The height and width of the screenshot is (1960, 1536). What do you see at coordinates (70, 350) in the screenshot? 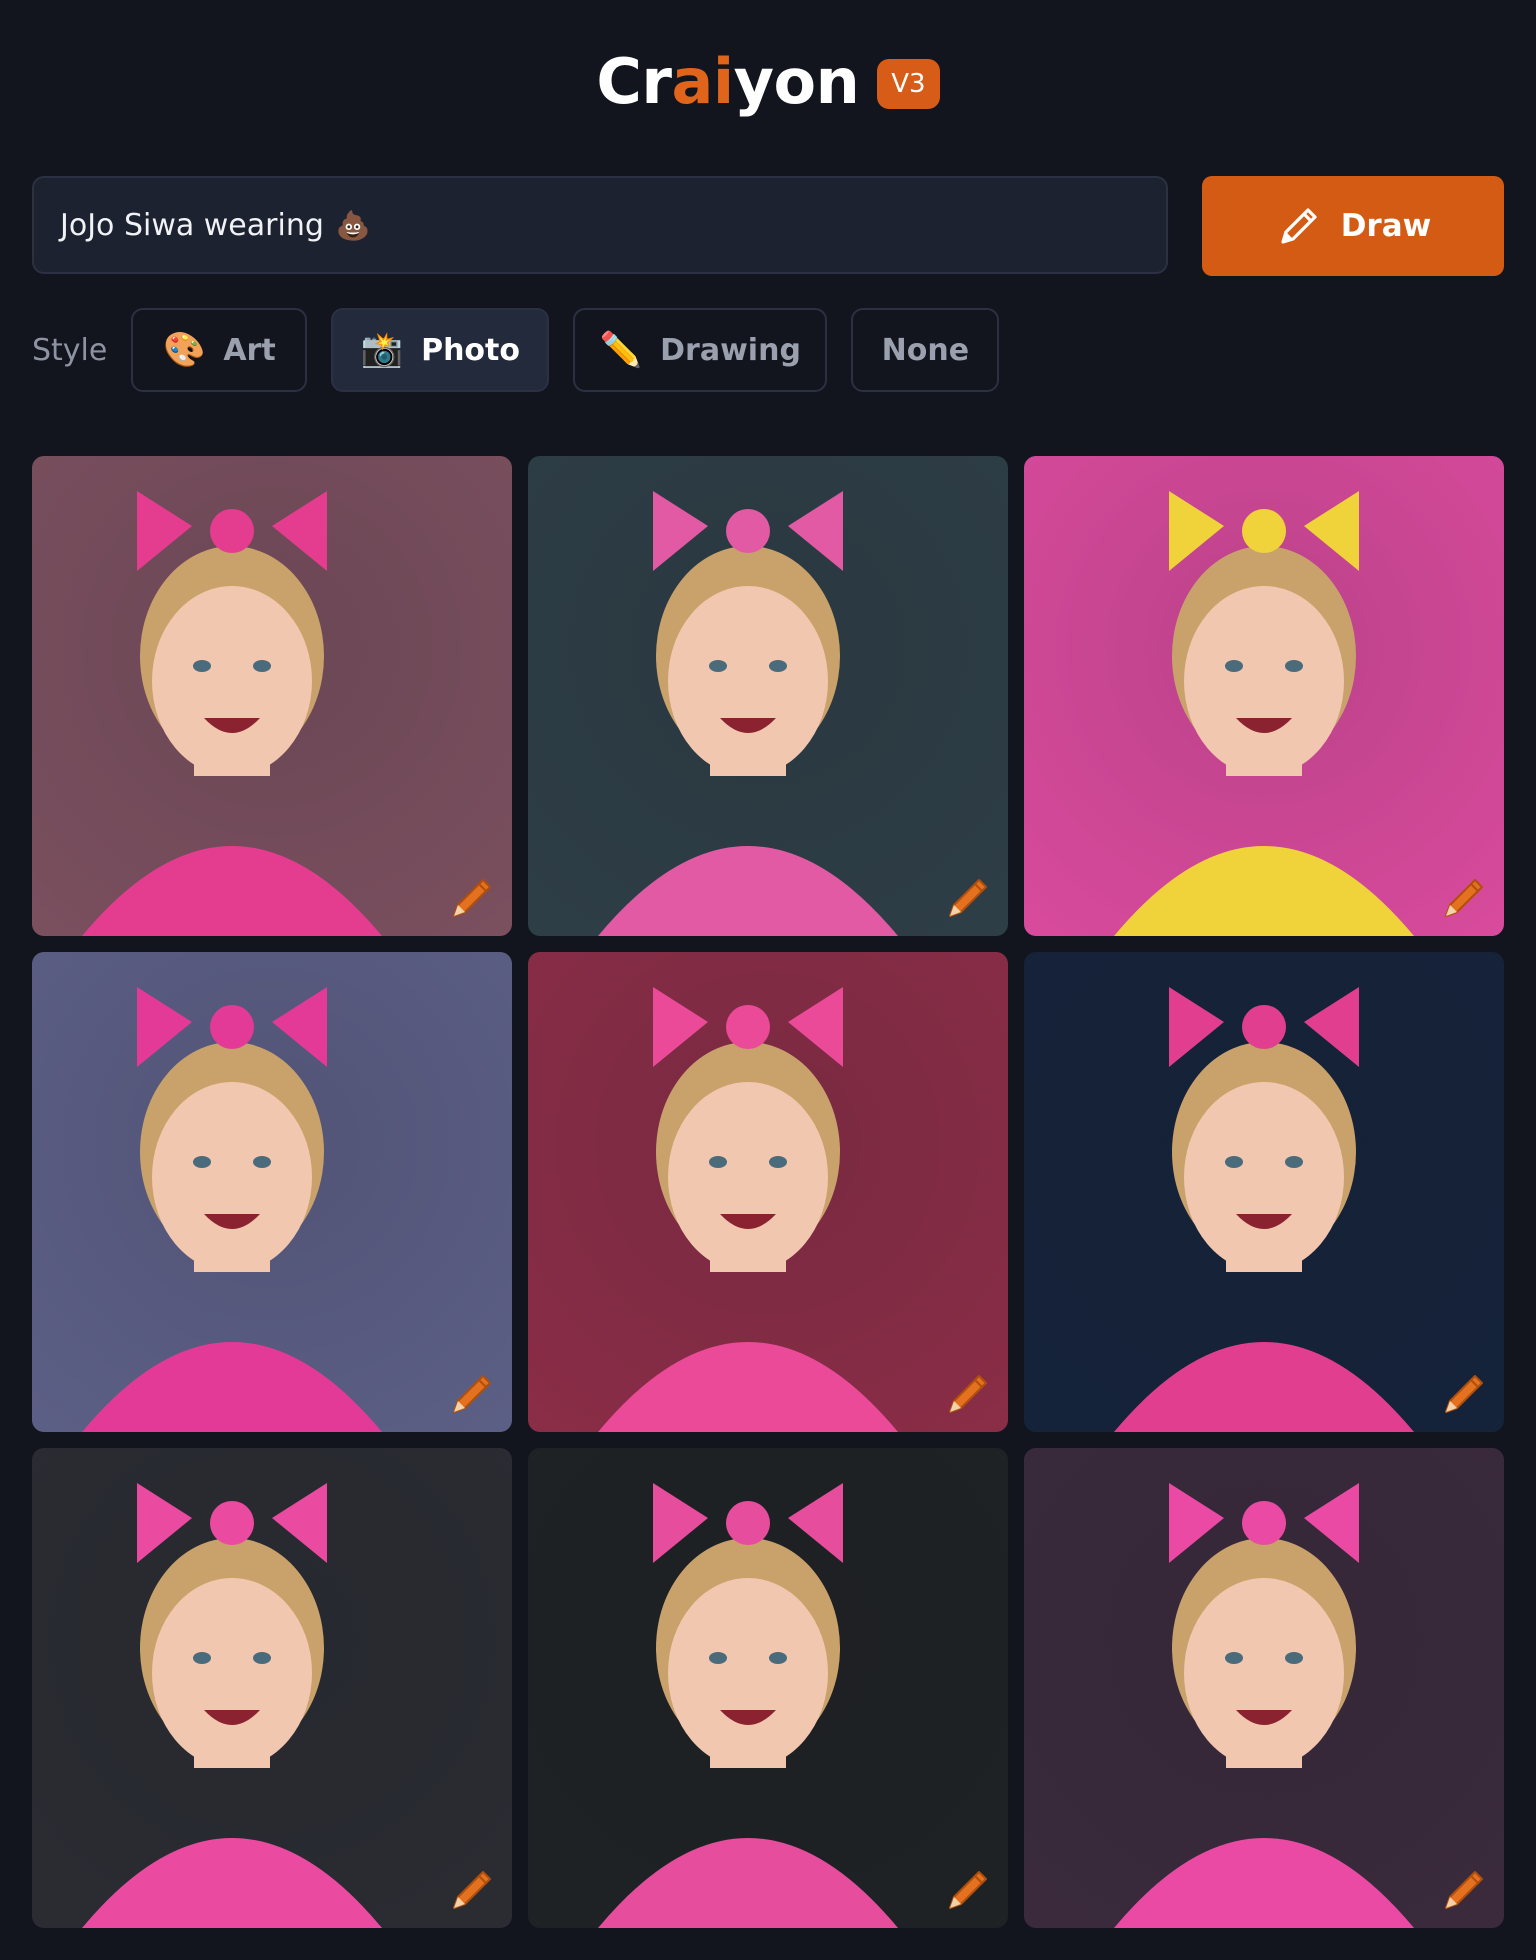
I see `style-label: Style` at bounding box center [70, 350].